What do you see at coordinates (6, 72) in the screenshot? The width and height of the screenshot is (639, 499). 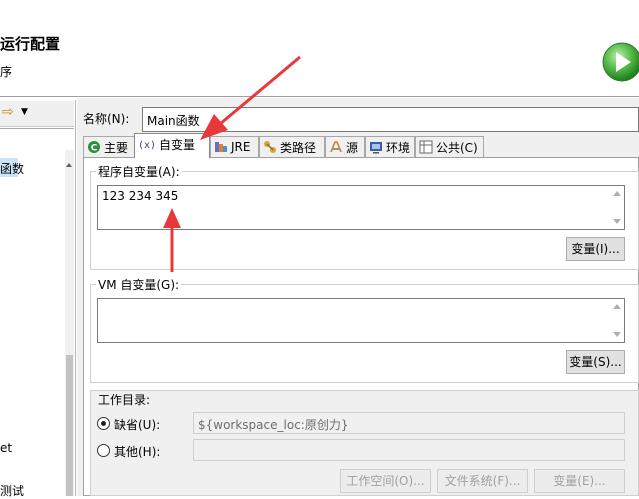 I see `dialog-subtitle: 序` at bounding box center [6, 72].